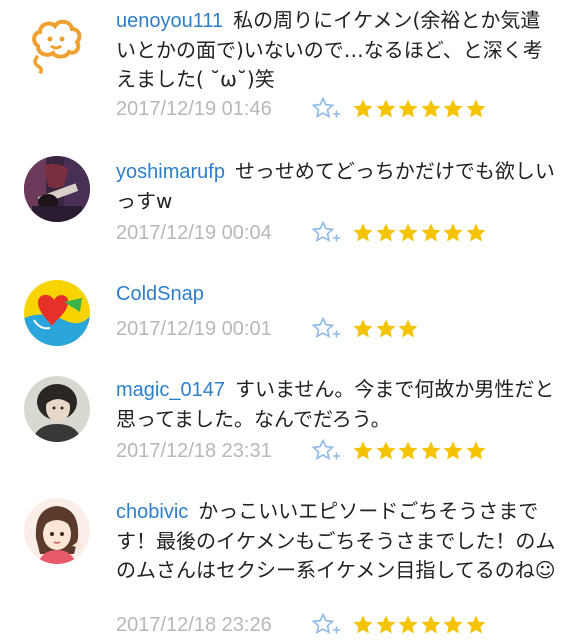  Describe the element at coordinates (170, 172) in the screenshot. I see `username-link: yoshimarufp` at that location.